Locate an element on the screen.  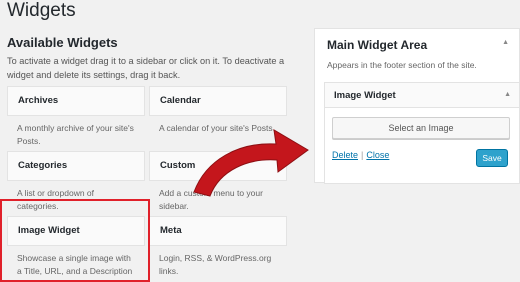
delete-link: Delete is located at coordinates (345, 155).